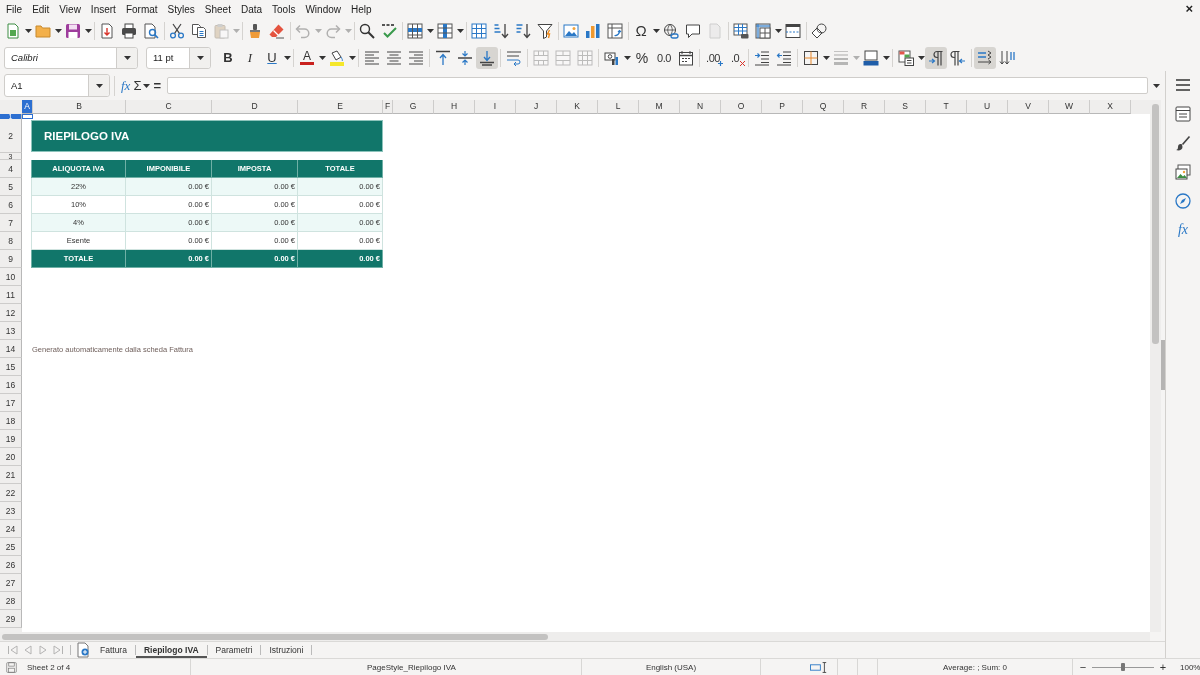 This screenshot has width=1200, height=675. Describe the element at coordinates (415, 31) in the screenshot. I see `row-button` at that location.